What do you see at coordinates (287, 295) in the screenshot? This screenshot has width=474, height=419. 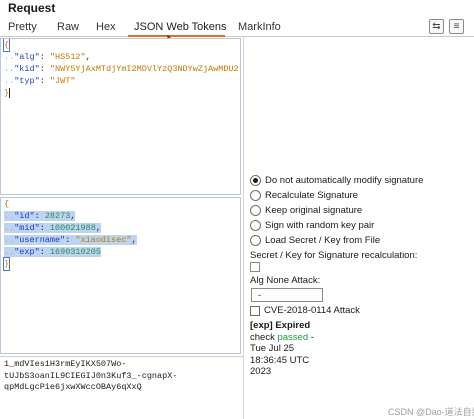 I see `alg-none-select: -` at bounding box center [287, 295].